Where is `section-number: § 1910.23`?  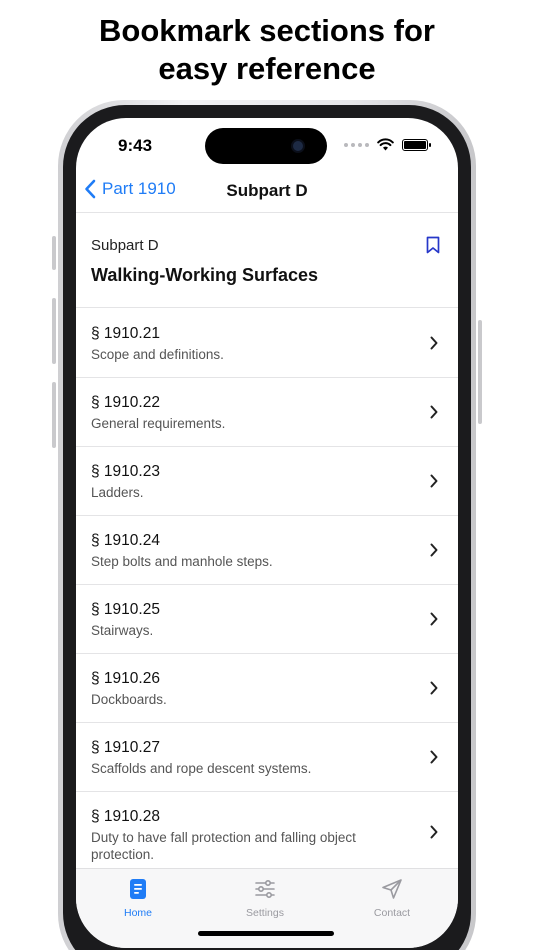 section-number: § 1910.23 is located at coordinates (125, 471).